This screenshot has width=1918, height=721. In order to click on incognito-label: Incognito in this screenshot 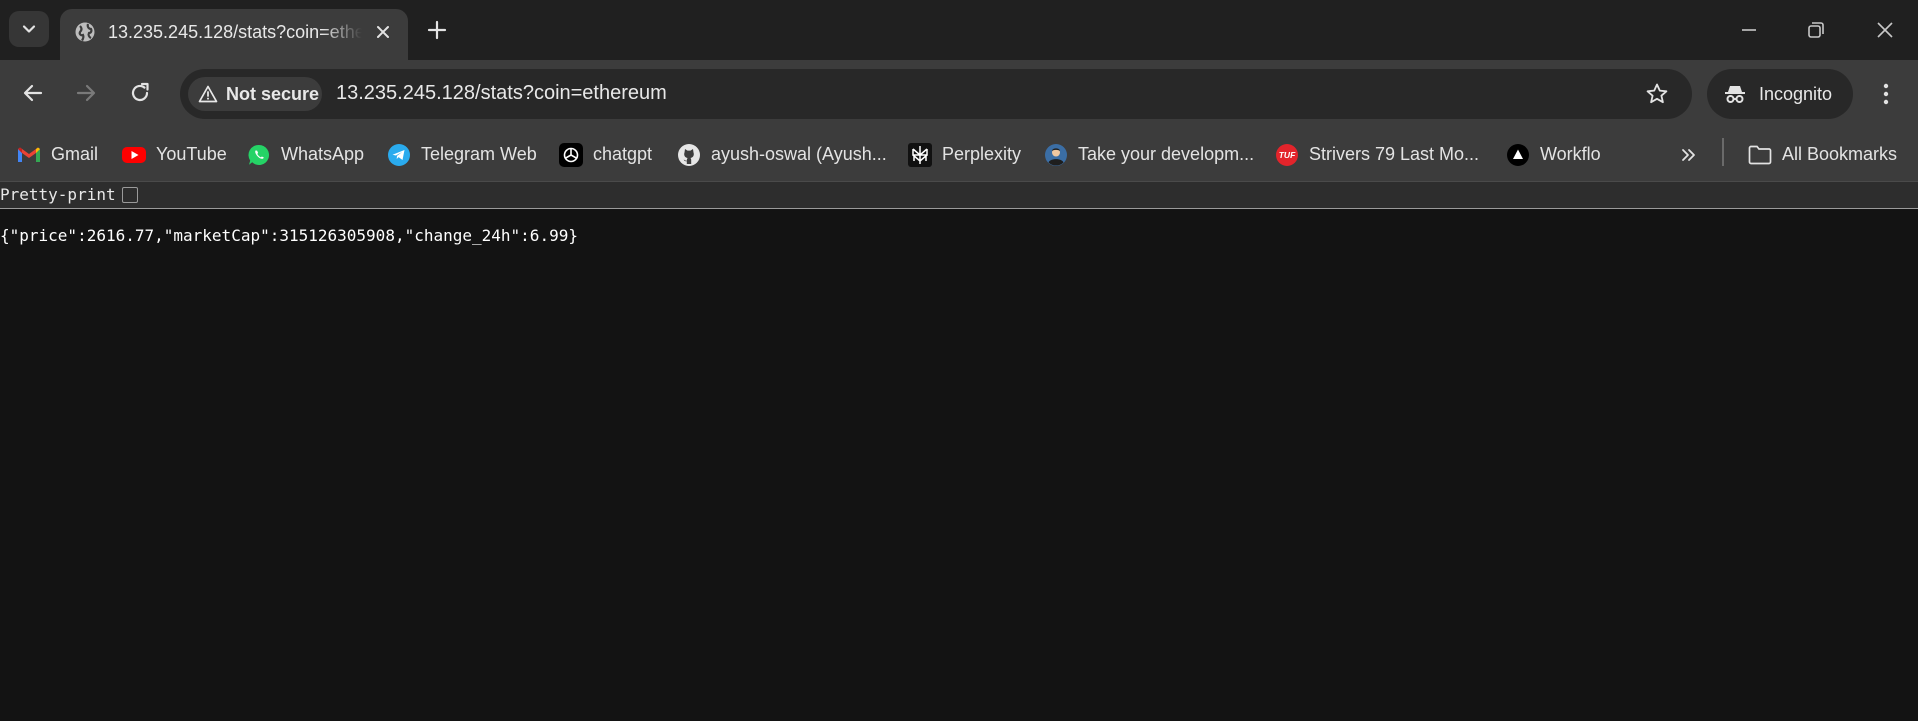, I will do `click(1796, 93)`.